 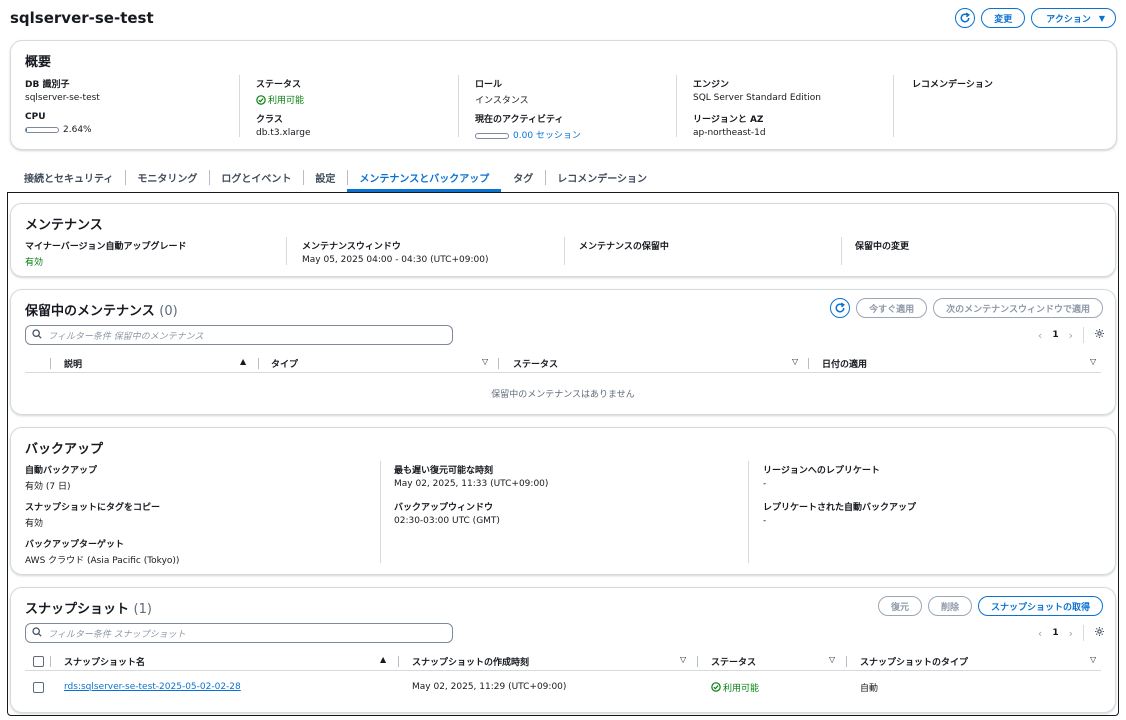 What do you see at coordinates (152, 687) in the screenshot?
I see `snapshot-name-link: rds:sqlserver-se-test-2025-05-02-02-28` at bounding box center [152, 687].